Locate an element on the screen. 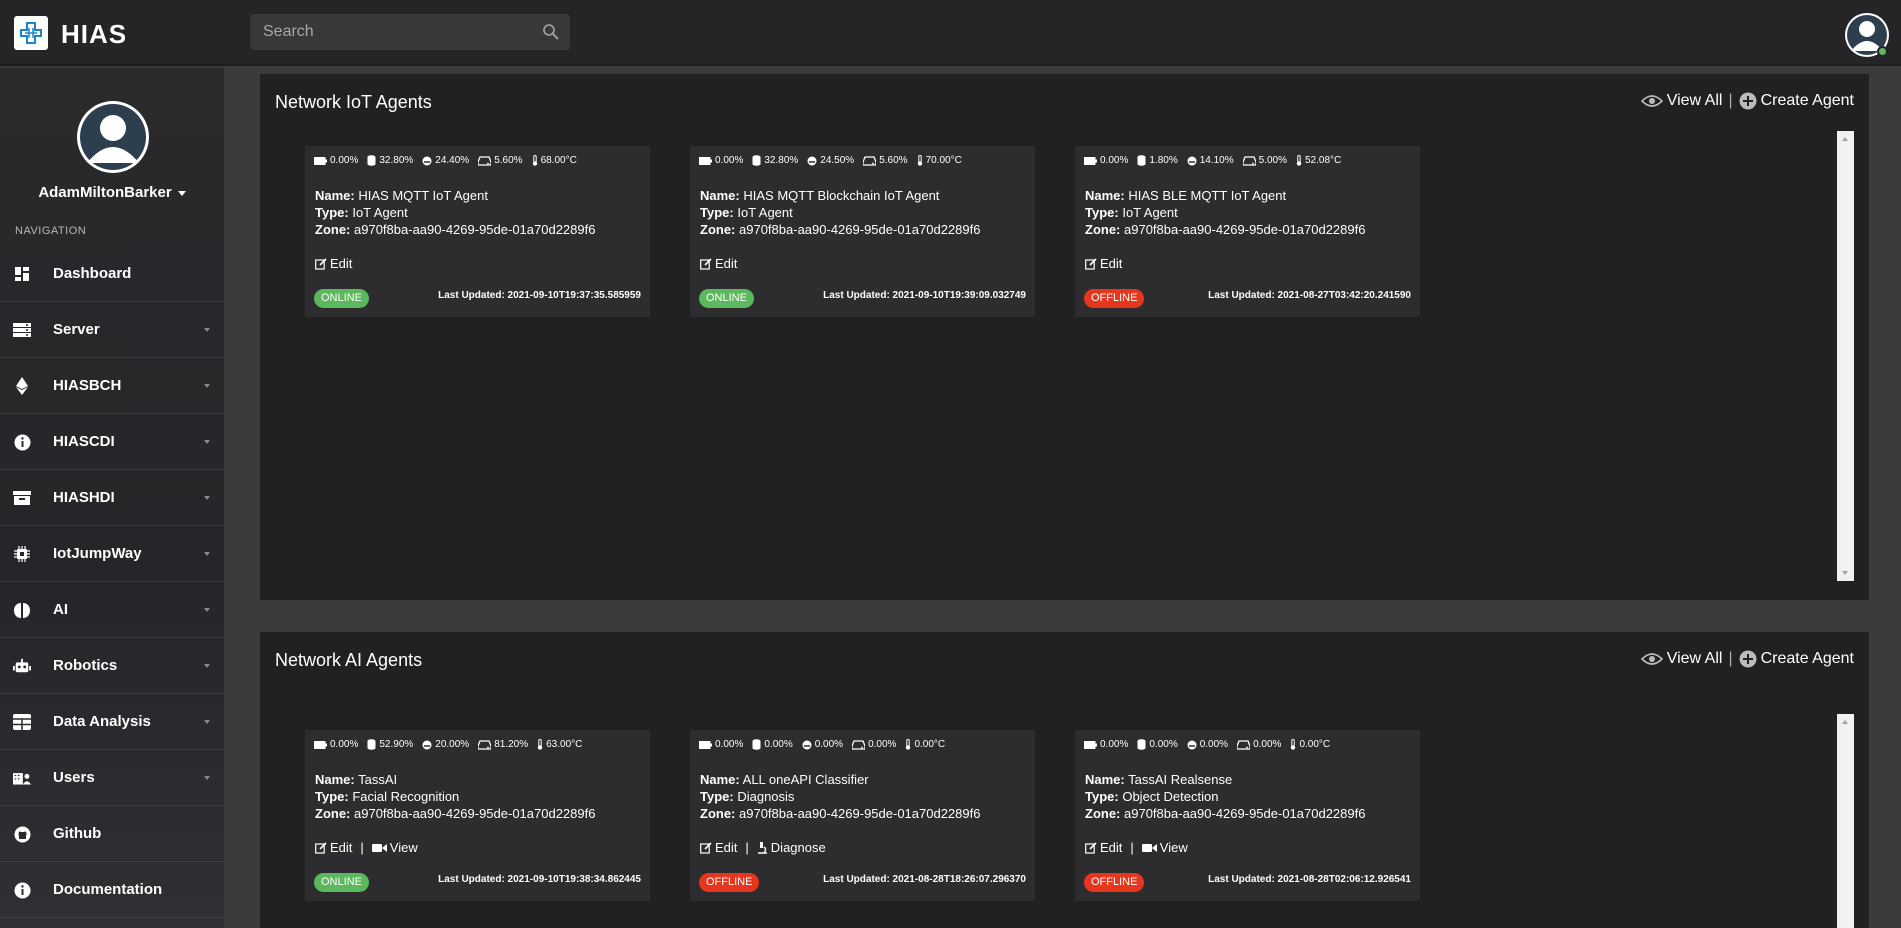 The image size is (1901, 928). sidebar-item-documentation: Documentation is located at coordinates (112, 890).